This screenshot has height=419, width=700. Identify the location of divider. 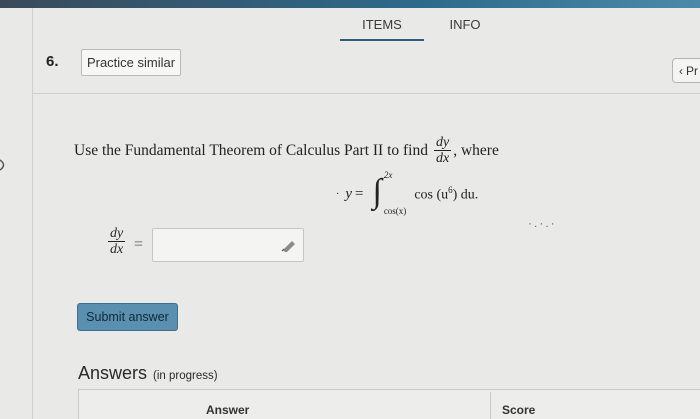
(366, 93).